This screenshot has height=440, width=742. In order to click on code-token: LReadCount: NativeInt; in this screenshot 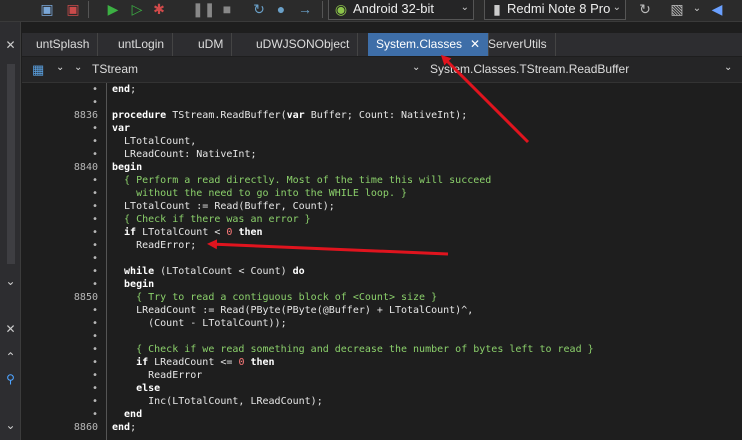, I will do `click(184, 154)`.